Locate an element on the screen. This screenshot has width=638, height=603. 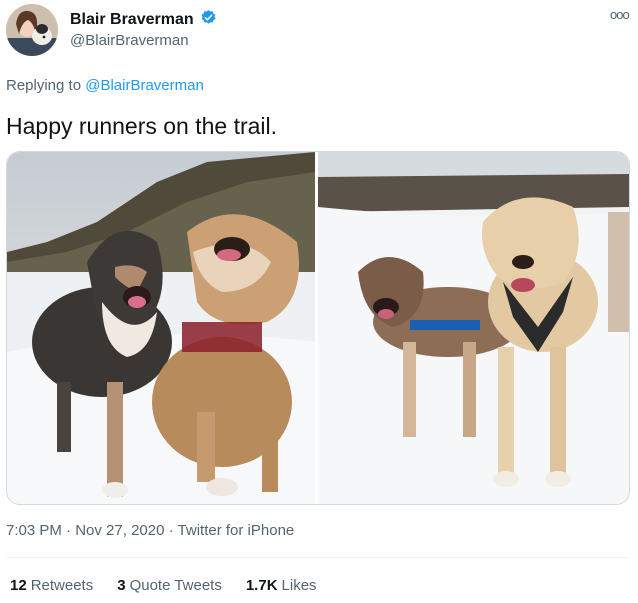
tweet-text: Happy runners on the trail. is located at coordinates (142, 126).